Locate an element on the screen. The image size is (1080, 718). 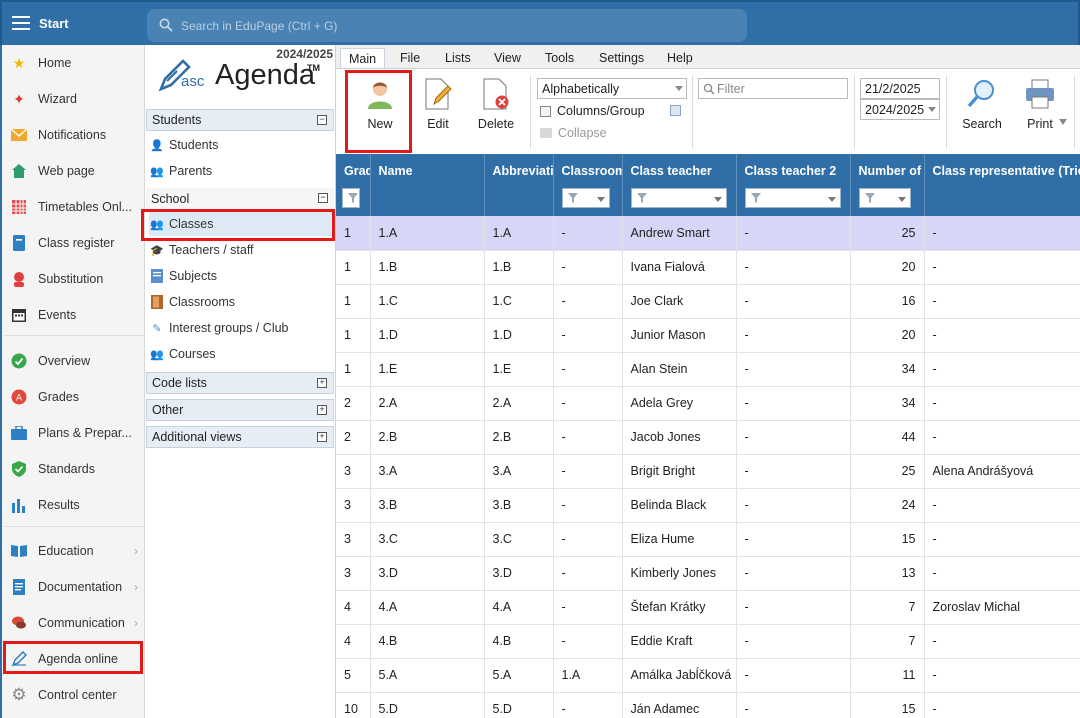
chevron-down-icon is located at coordinates (600, 199).